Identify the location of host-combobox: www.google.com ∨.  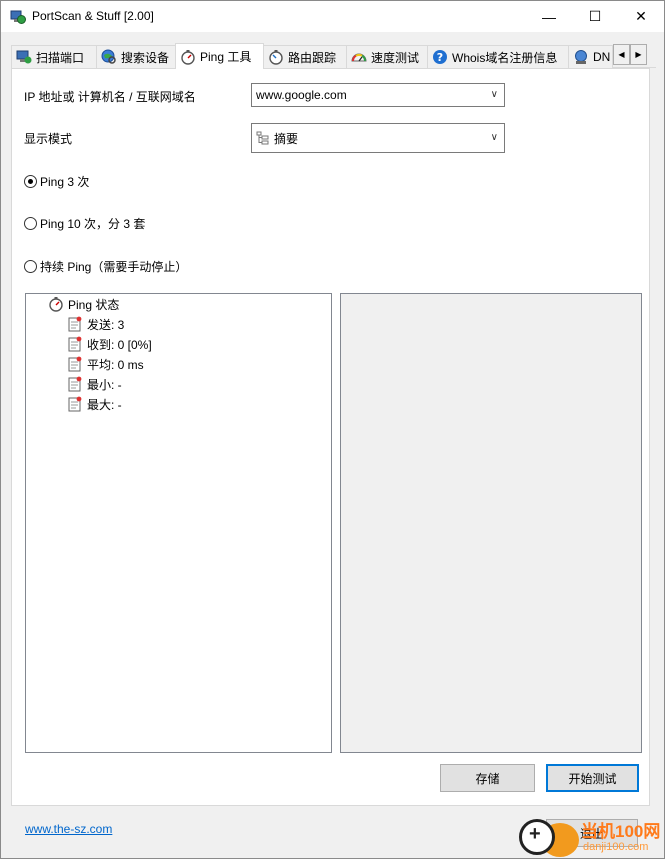
(378, 95).